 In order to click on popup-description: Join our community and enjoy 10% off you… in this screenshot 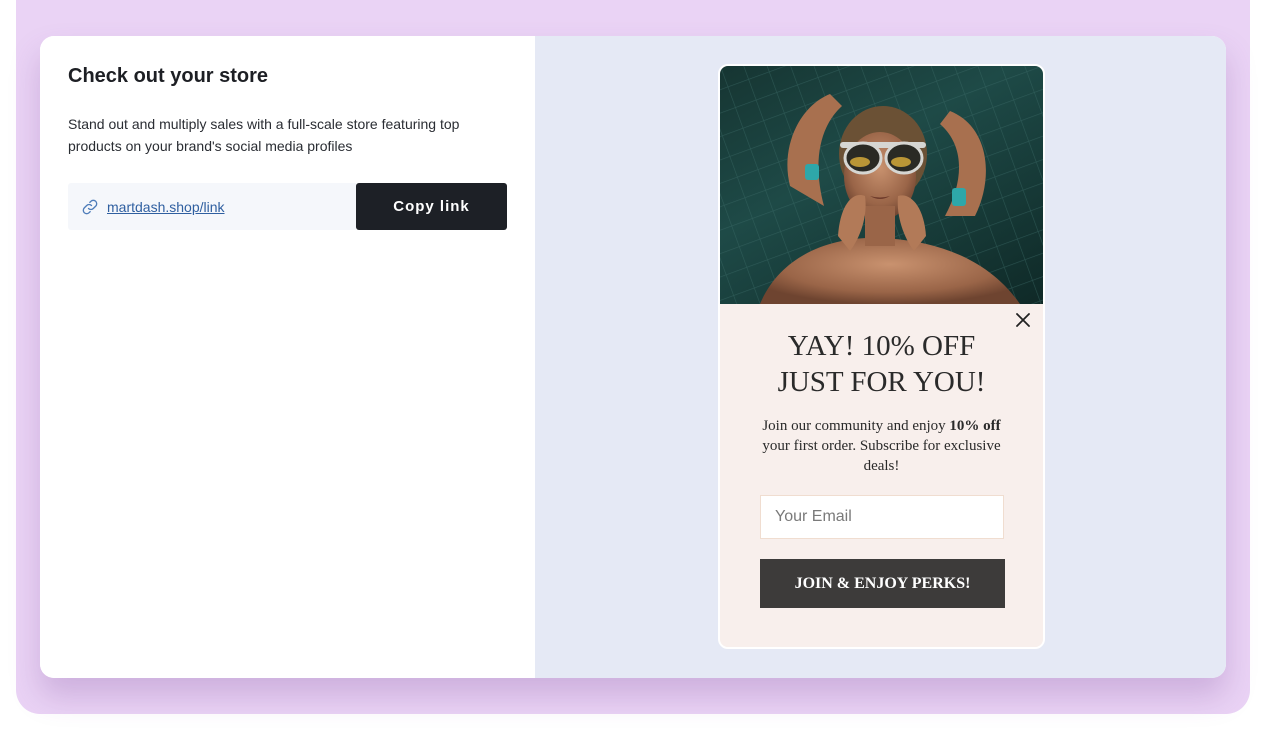, I will do `click(881, 446)`.